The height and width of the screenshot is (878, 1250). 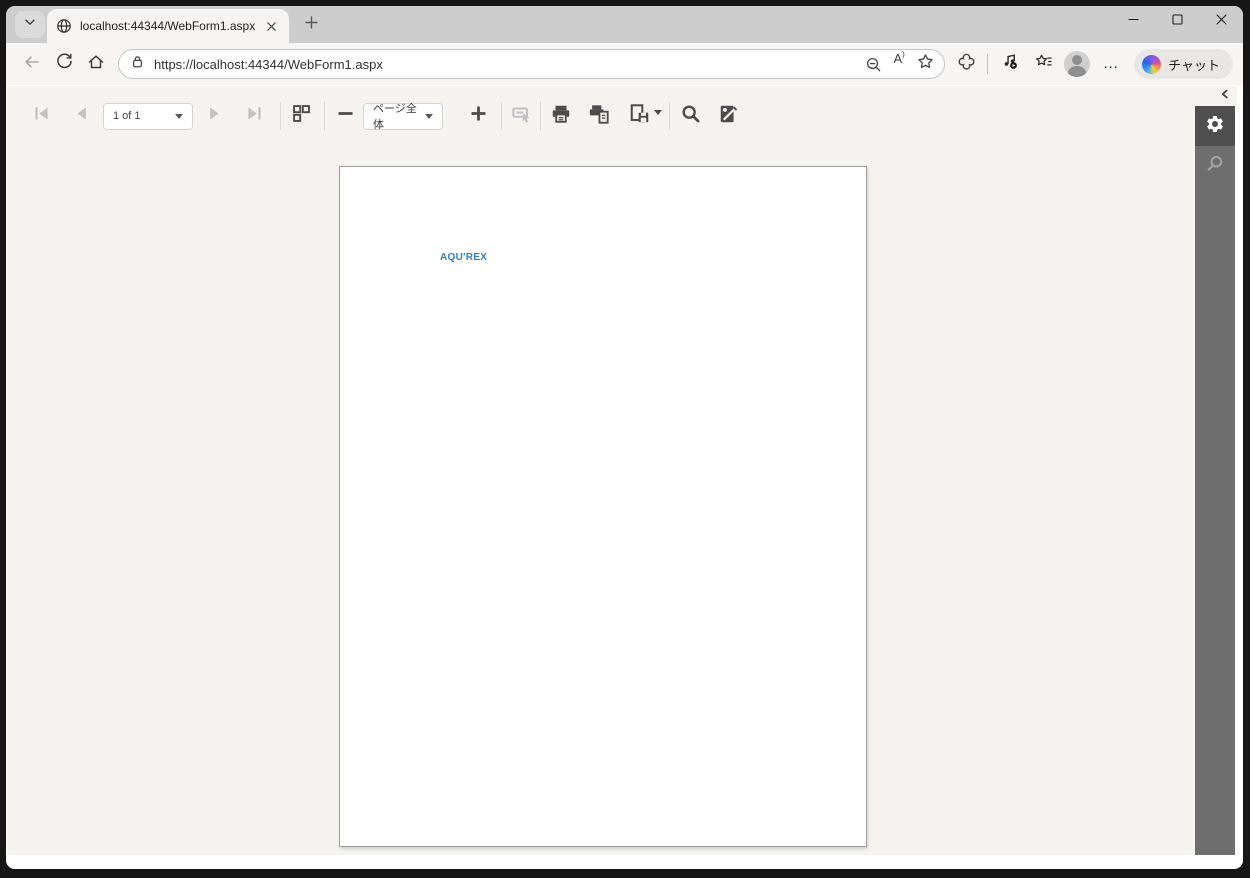 What do you see at coordinates (1194, 65) in the screenshot?
I see `copilot-label: チャット` at bounding box center [1194, 65].